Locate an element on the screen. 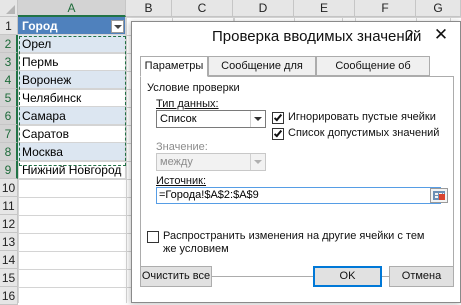 This screenshot has width=461, height=305. tab-input-message: Сообщение для ввода is located at coordinates (262, 73).